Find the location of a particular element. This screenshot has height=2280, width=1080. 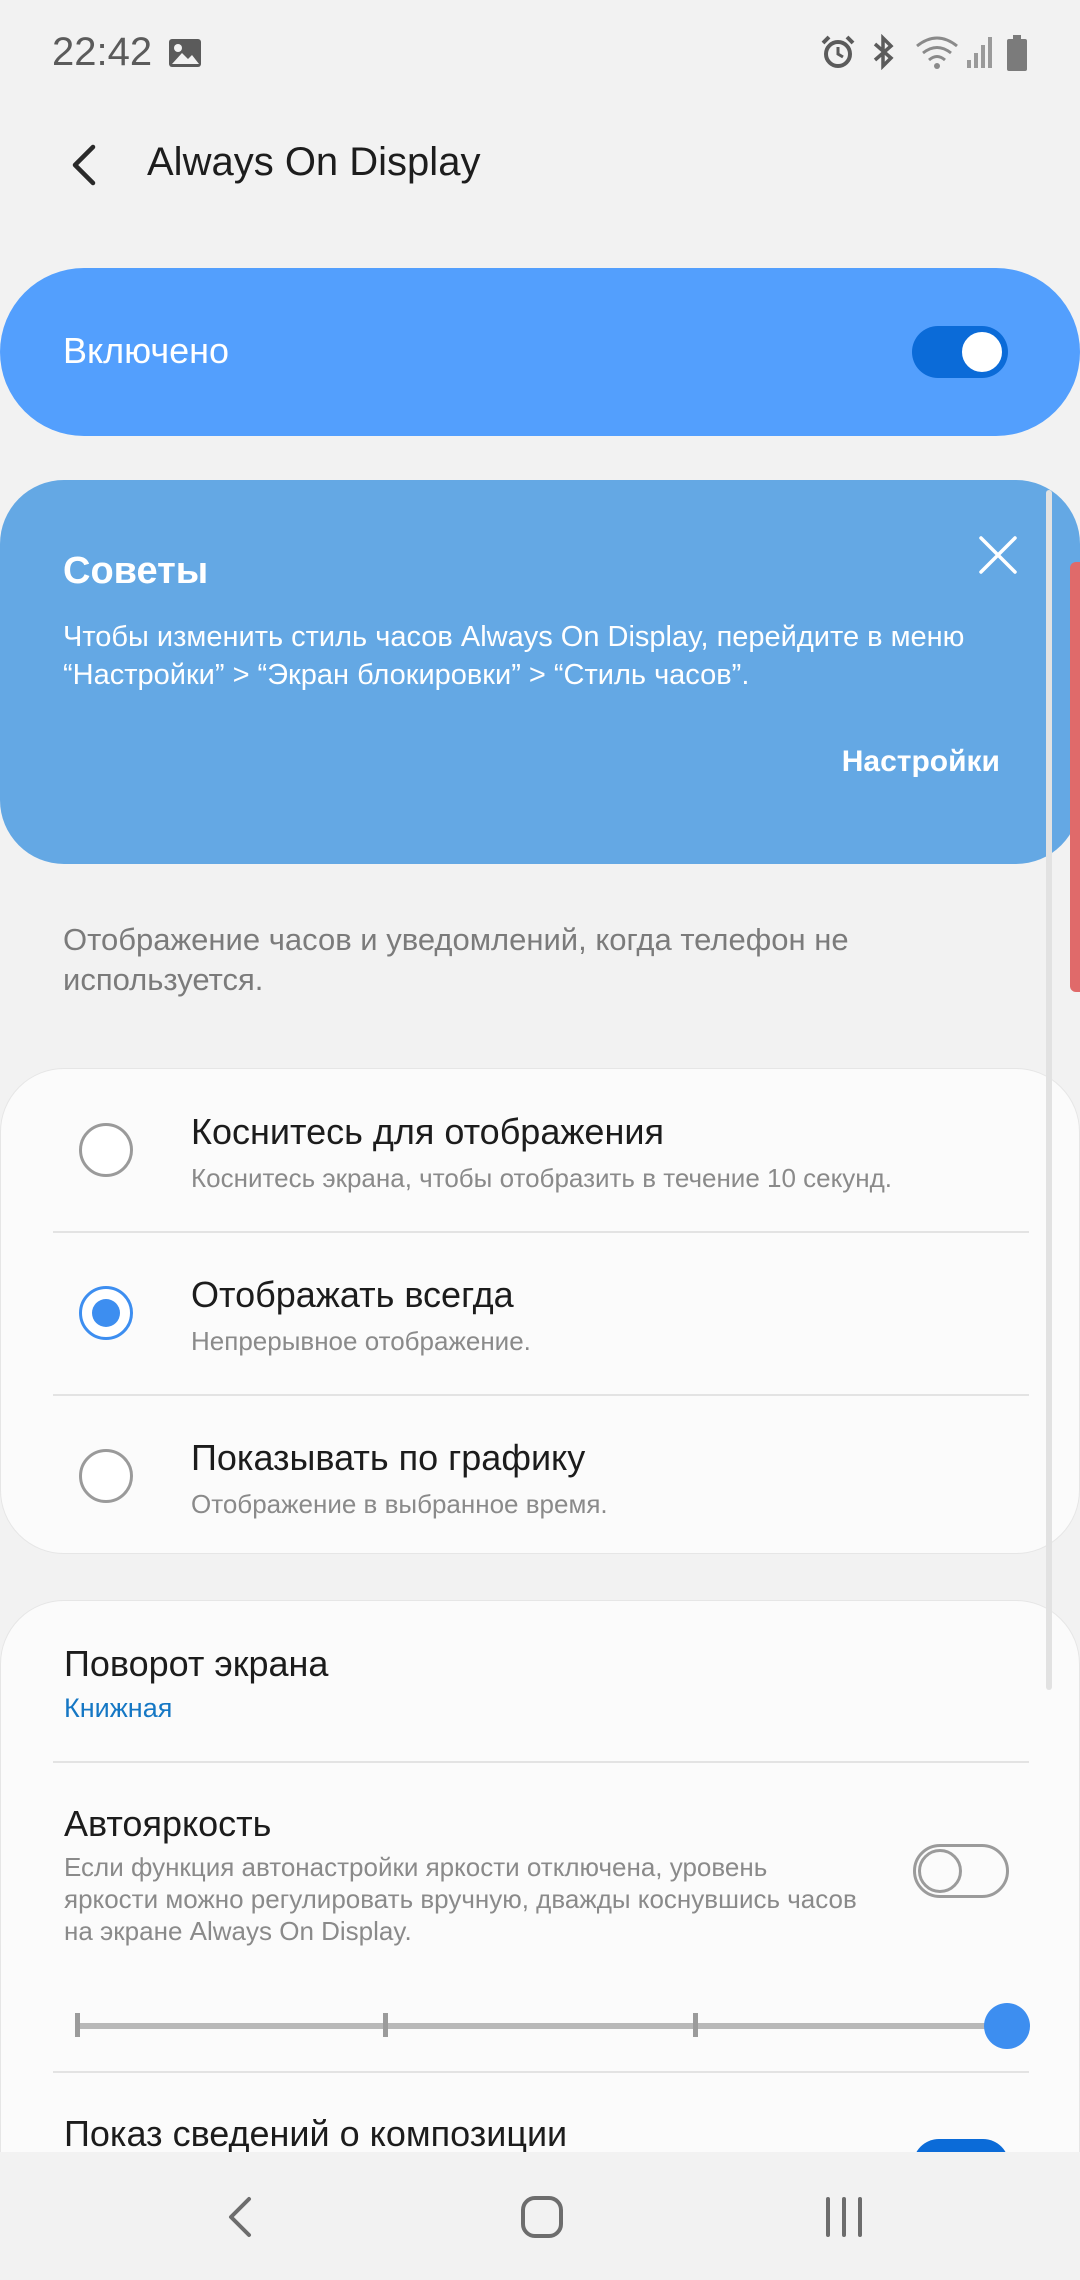

chevron-left-icon is located at coordinates (84, 165).